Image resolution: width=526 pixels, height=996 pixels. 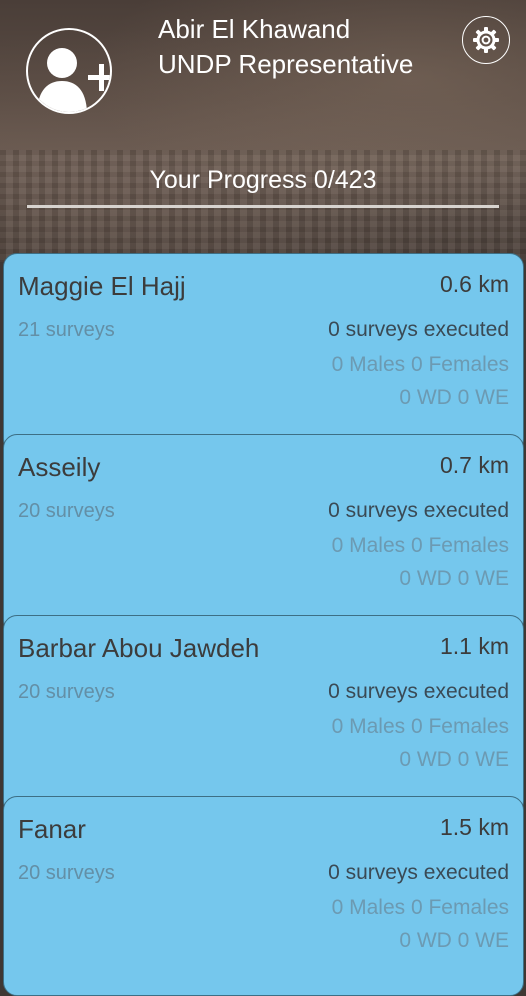 I want to click on user-name: Abir El Khawand, so click(x=254, y=29).